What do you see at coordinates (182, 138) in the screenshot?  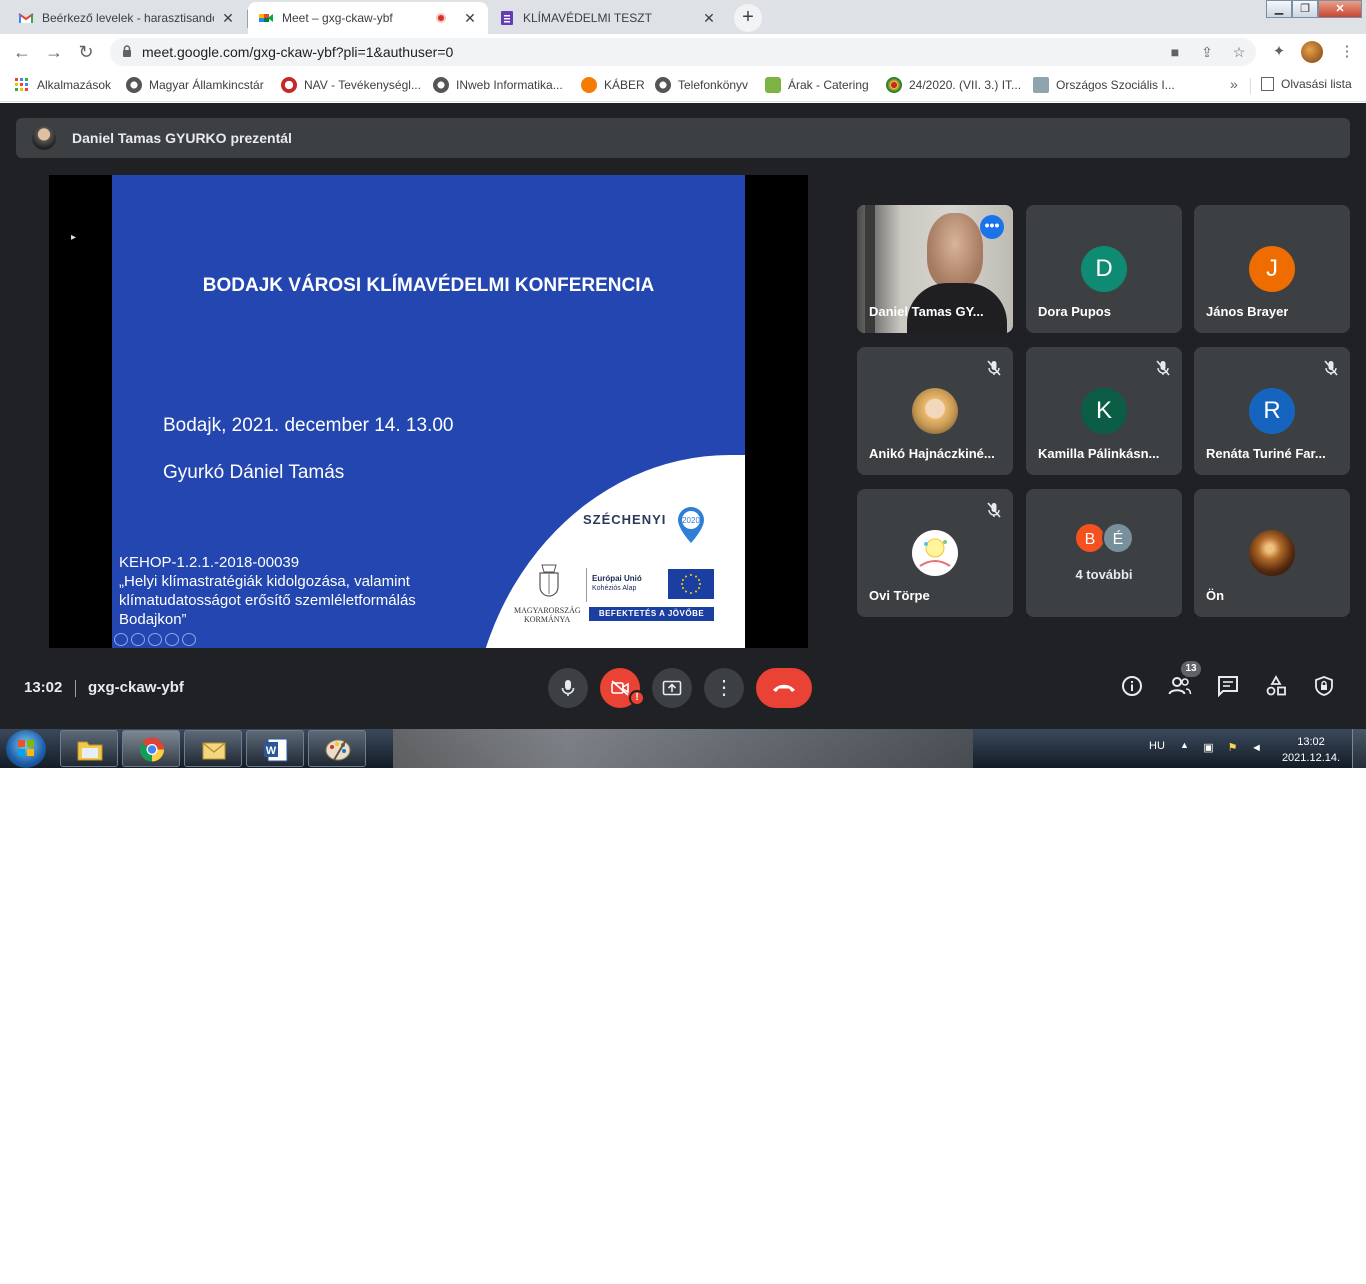 I see `presenter-banner-text: Daniel Tamas GYURKO prezentál` at bounding box center [182, 138].